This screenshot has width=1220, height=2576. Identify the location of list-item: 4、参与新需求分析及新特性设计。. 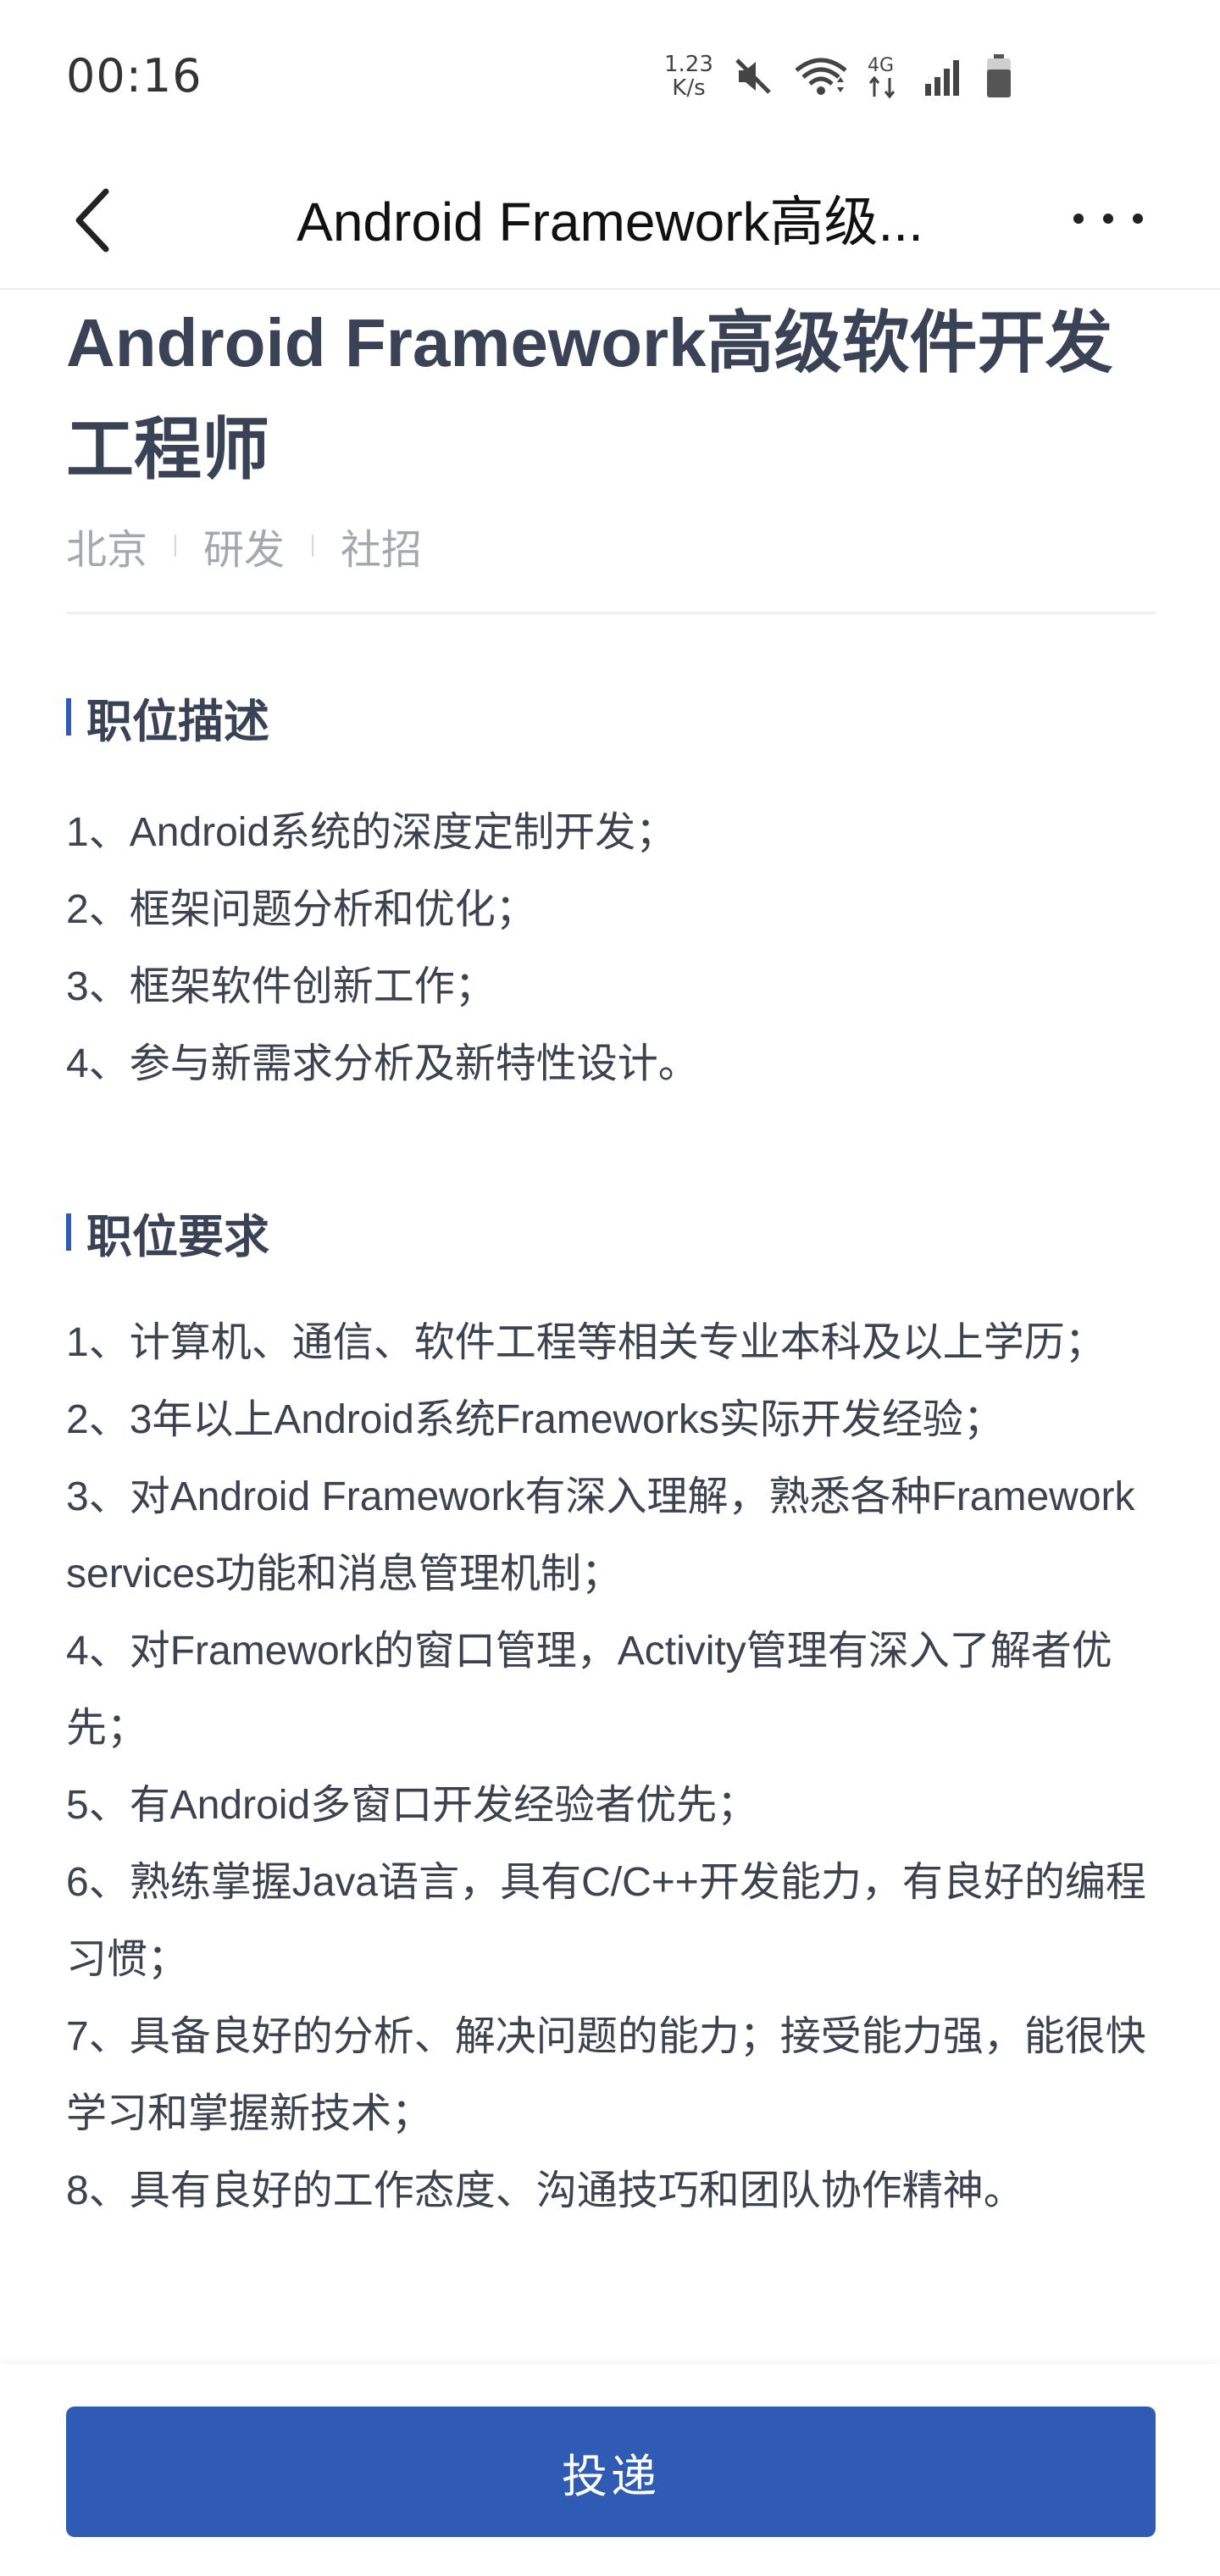
(382, 1063).